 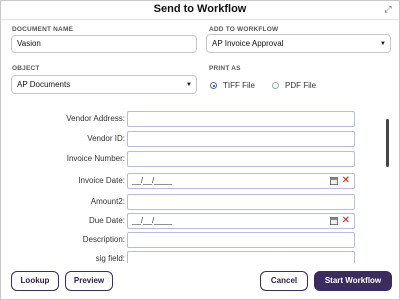 I want to click on add-to-workflow-label: ADD TO WORKFLOW, so click(x=244, y=29).